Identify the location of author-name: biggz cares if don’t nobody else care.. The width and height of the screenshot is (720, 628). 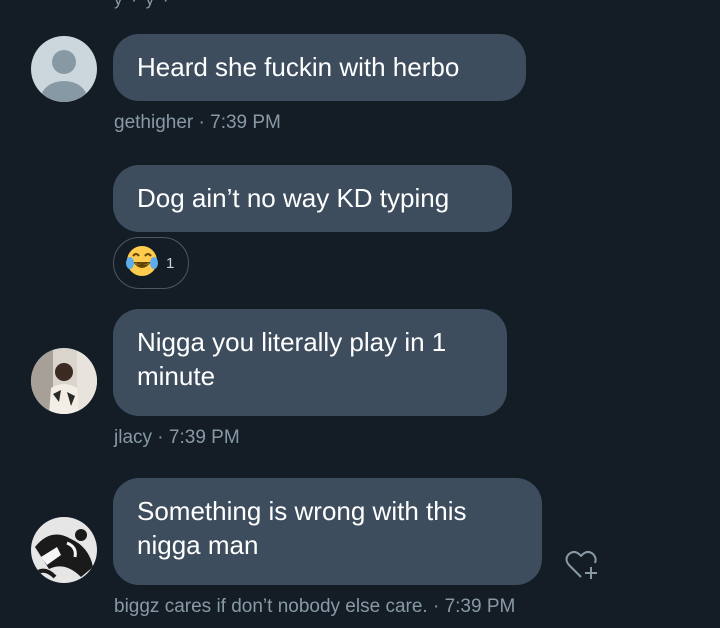
(271, 606).